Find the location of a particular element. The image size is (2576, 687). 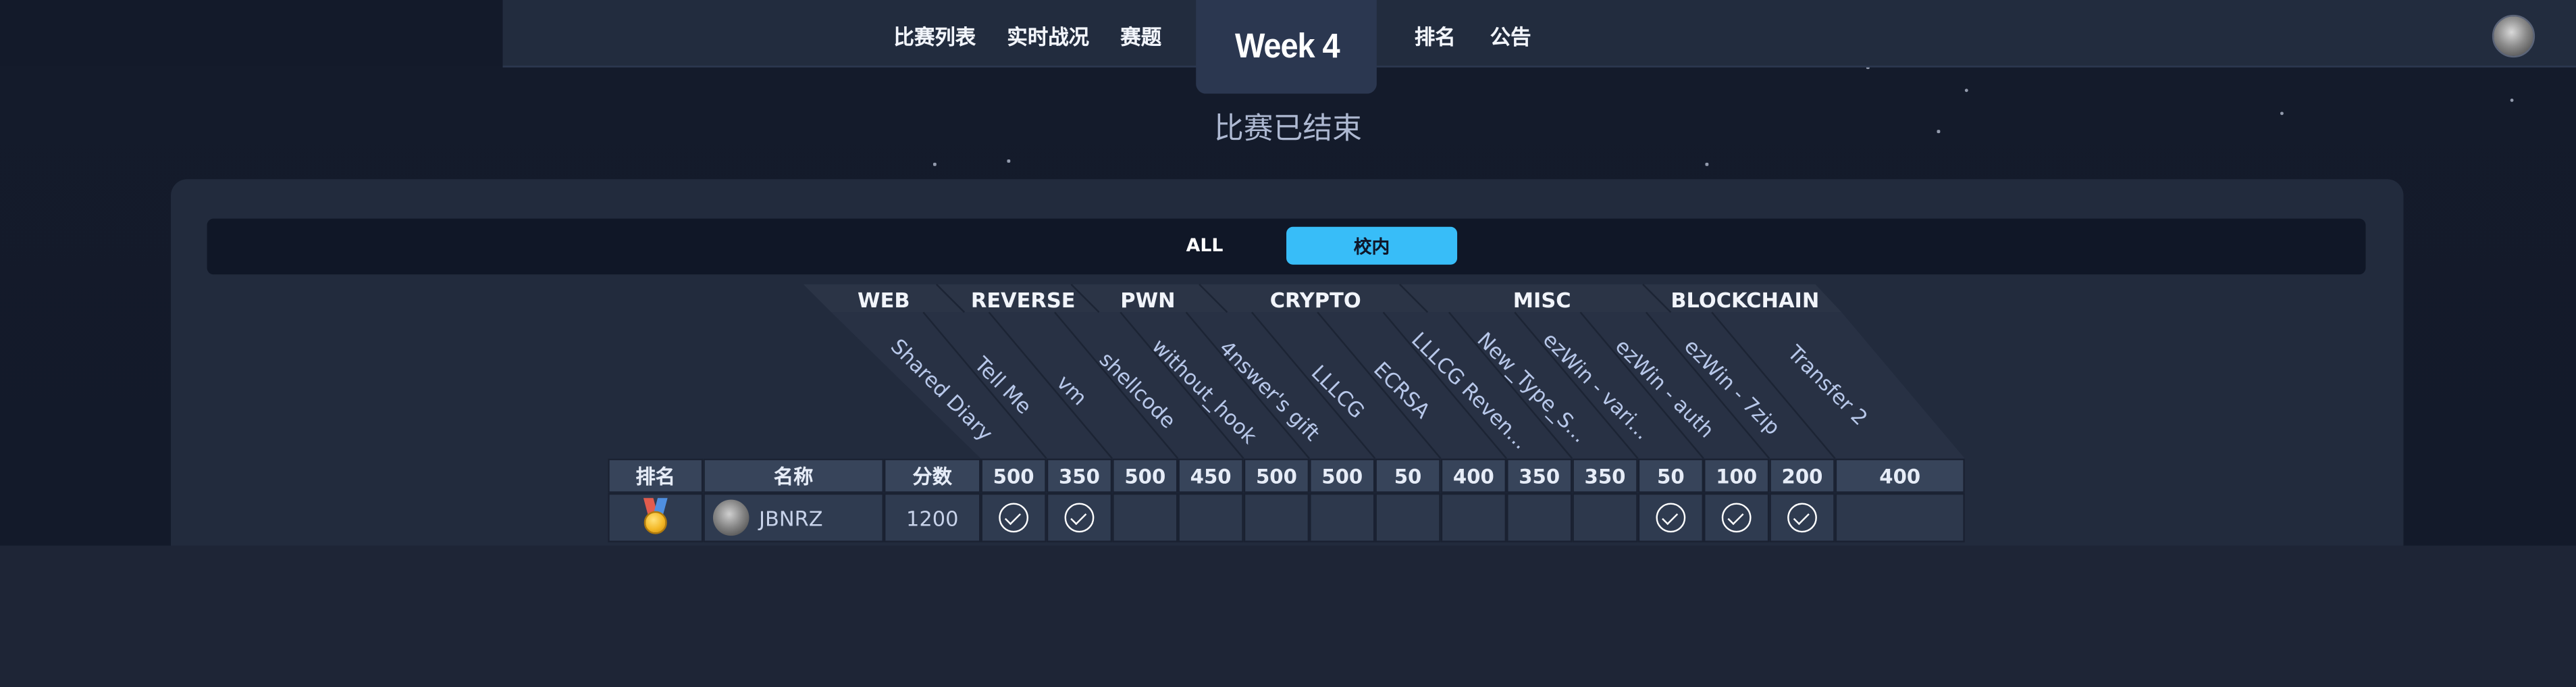

category-misc: MISC is located at coordinates (1542, 300).